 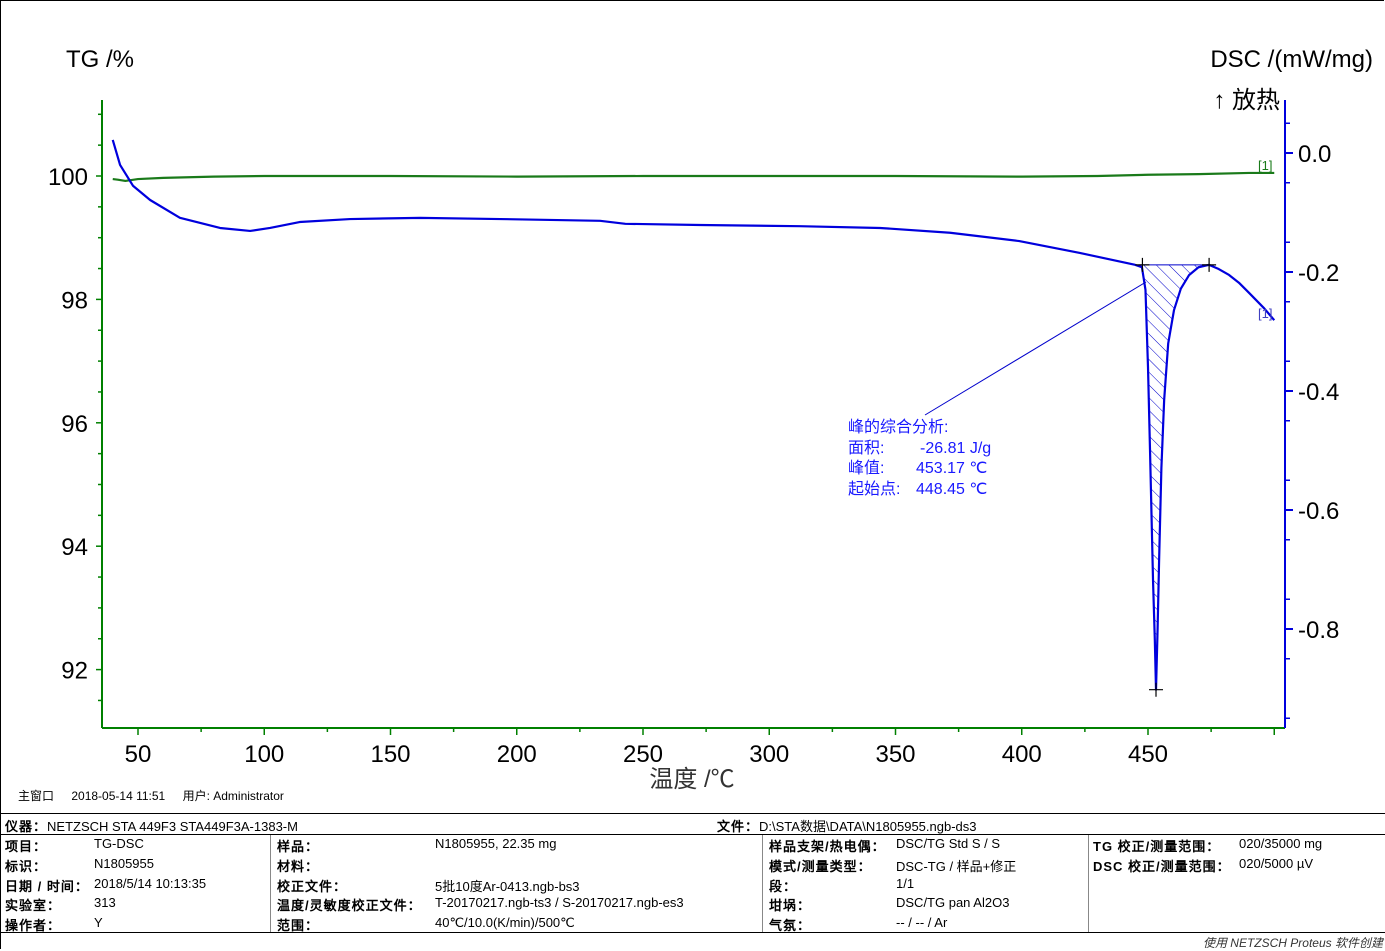 What do you see at coordinates (953, 902) in the screenshot?
I see `info-value: DSC/TG pan Al2O3` at bounding box center [953, 902].